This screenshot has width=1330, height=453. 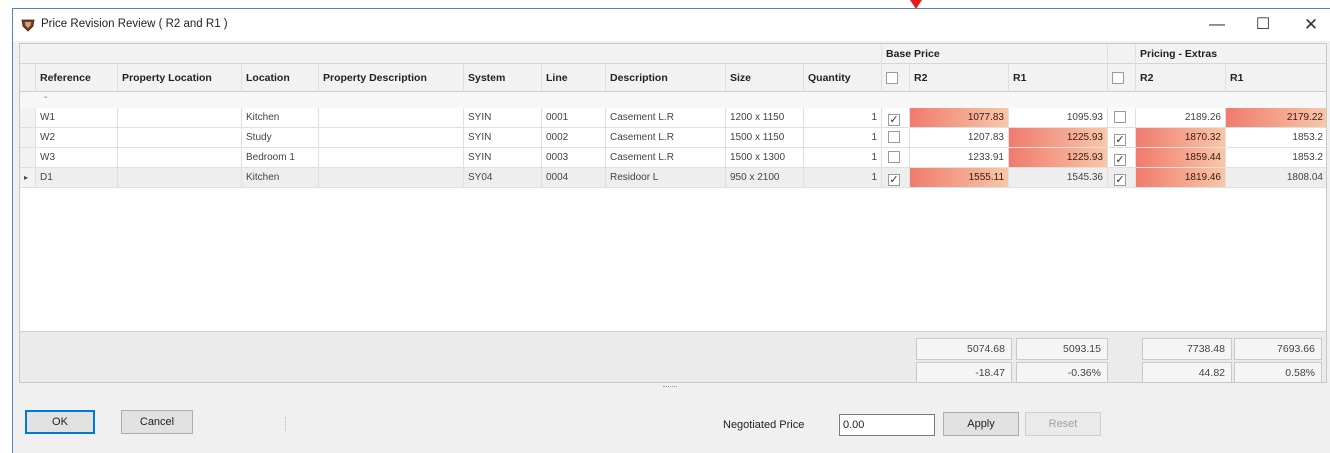 What do you see at coordinates (765, 78) in the screenshot?
I see `col-size: Size` at bounding box center [765, 78].